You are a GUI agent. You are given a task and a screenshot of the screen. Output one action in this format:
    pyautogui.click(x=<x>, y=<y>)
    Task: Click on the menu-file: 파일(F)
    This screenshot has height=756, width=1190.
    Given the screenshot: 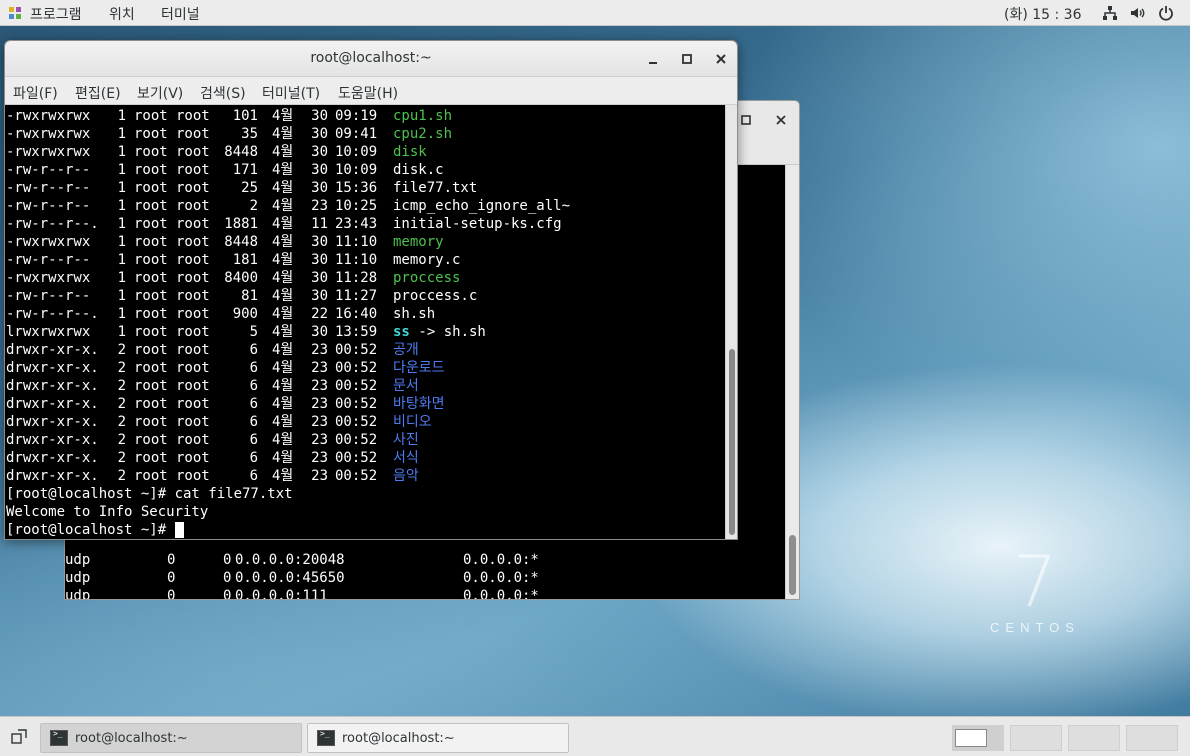 What is the action you would take?
    pyautogui.click(x=35, y=93)
    